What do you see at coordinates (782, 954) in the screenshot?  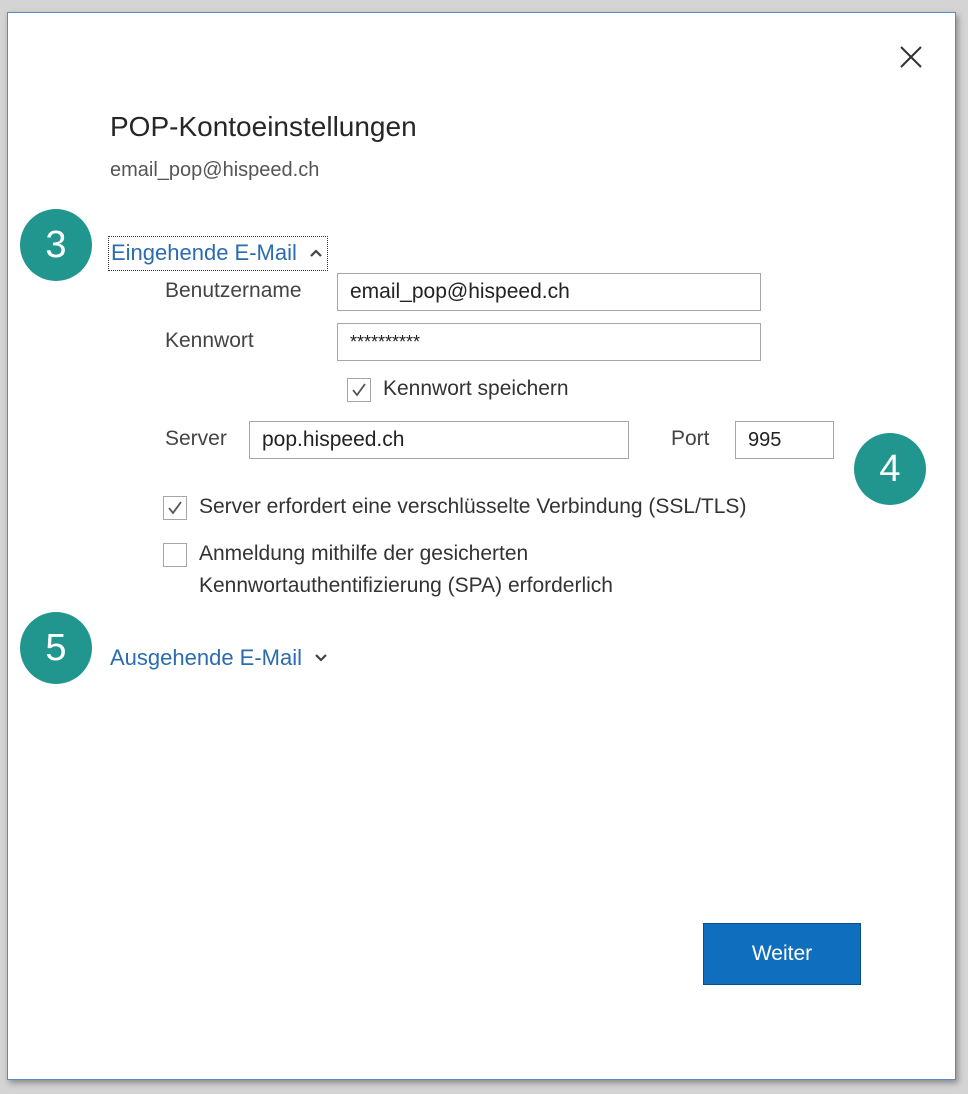 I see `next-button: Weiter` at bounding box center [782, 954].